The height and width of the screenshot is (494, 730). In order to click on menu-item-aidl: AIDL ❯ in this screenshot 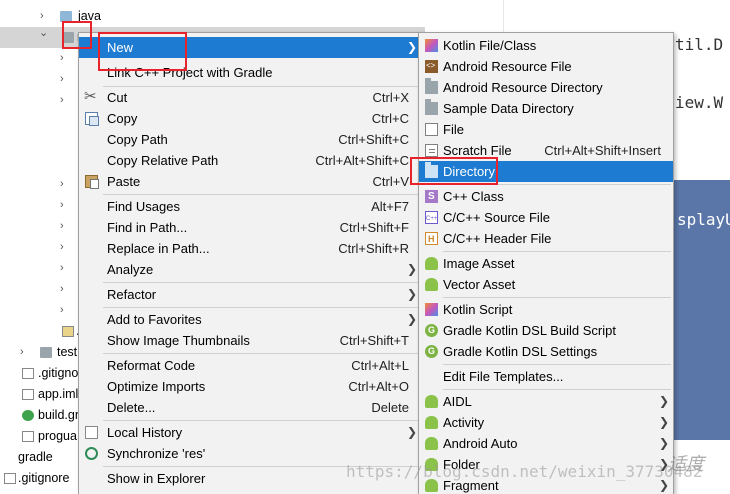, I will do `click(546, 401)`.